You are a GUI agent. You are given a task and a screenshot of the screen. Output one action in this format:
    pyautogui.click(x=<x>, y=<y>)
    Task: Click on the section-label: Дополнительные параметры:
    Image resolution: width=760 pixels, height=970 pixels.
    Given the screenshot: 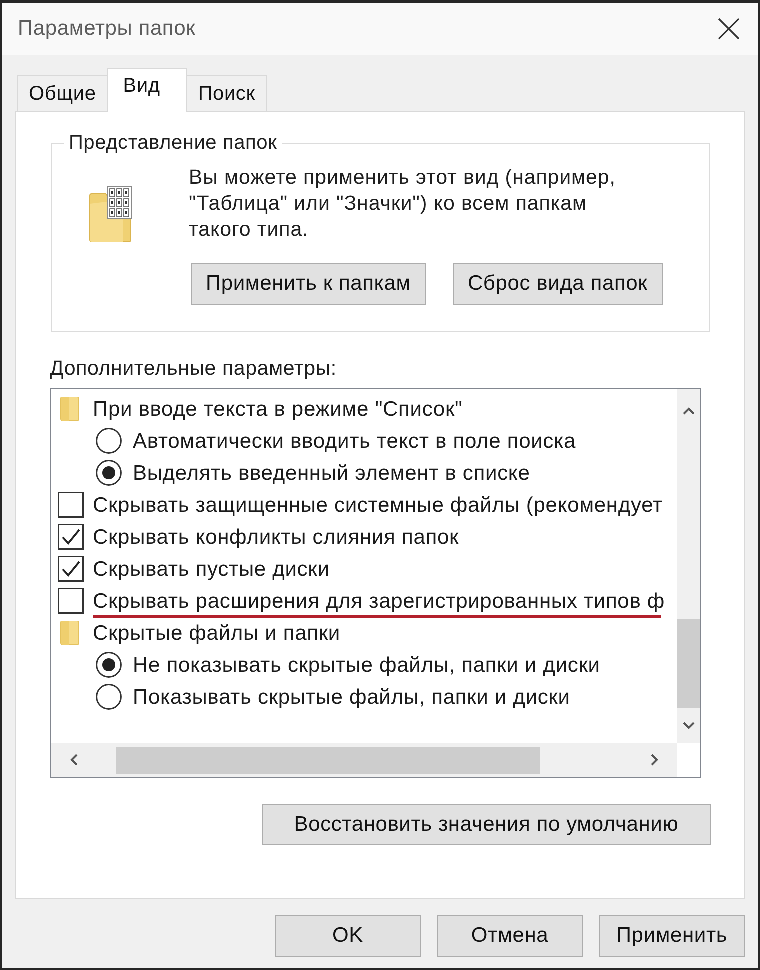 What is the action you would take?
    pyautogui.click(x=193, y=369)
    